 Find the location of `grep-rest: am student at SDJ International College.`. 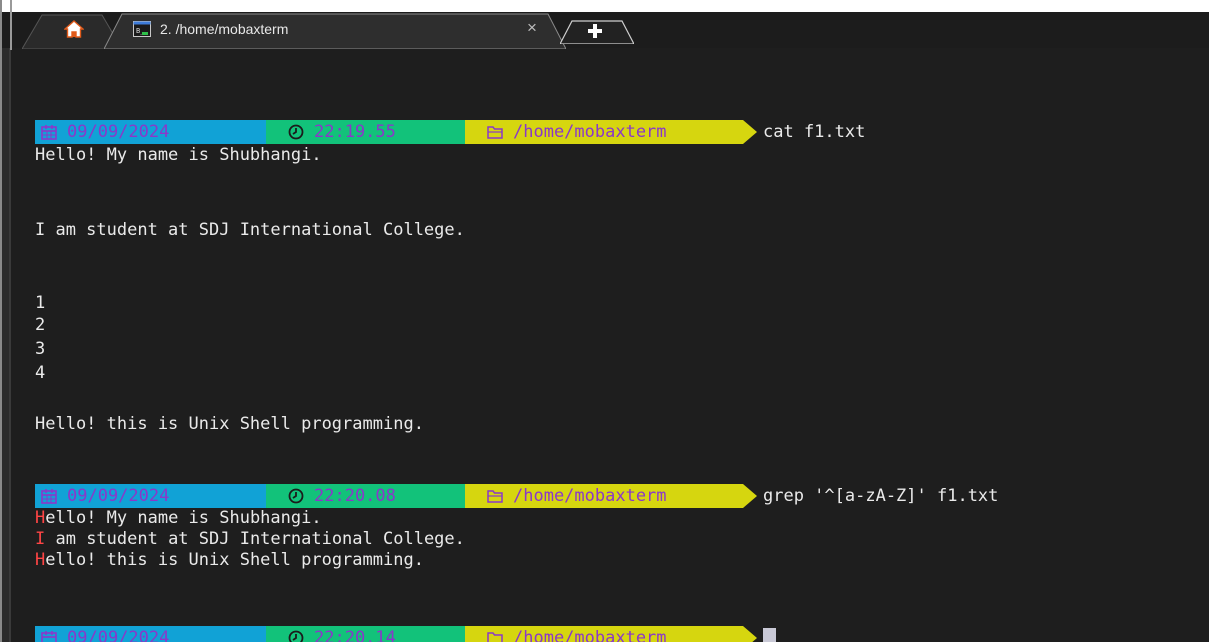

grep-rest: am student at SDJ International College. is located at coordinates (255, 539).